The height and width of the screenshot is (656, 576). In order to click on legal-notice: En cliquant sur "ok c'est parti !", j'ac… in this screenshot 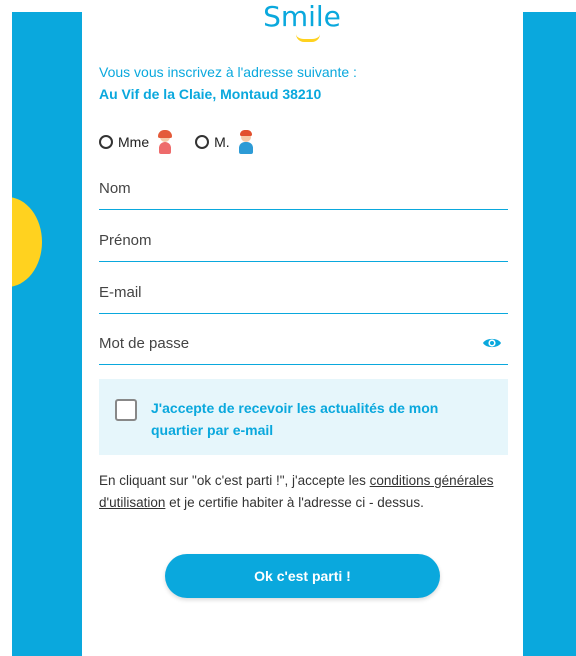, I will do `click(306, 492)`.